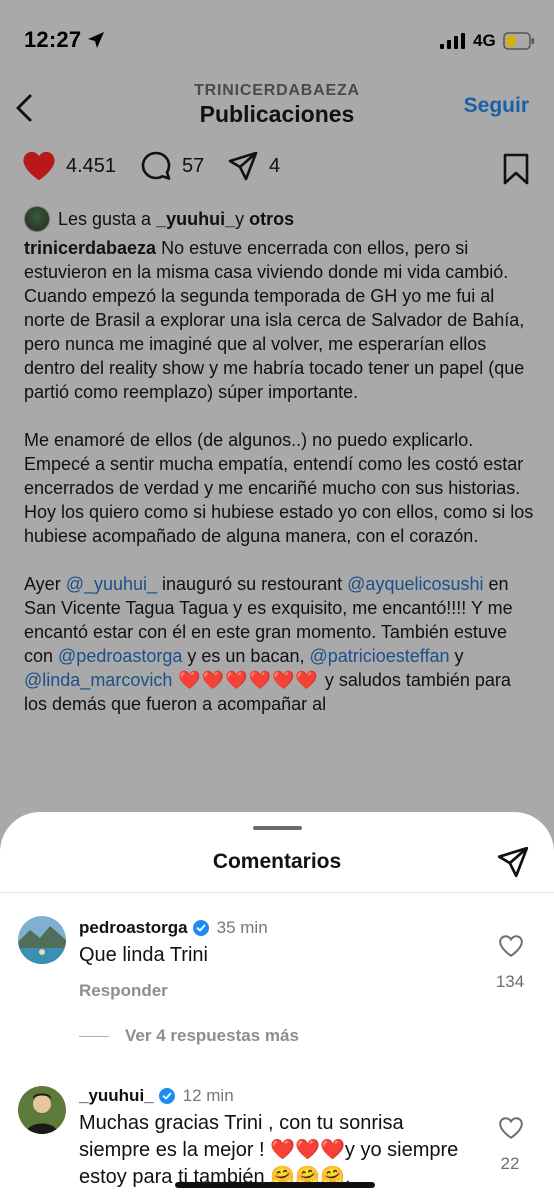 This screenshot has height=1200, width=554. I want to click on view-more-replies: Ver 4 respuestas más, so click(189, 1036).